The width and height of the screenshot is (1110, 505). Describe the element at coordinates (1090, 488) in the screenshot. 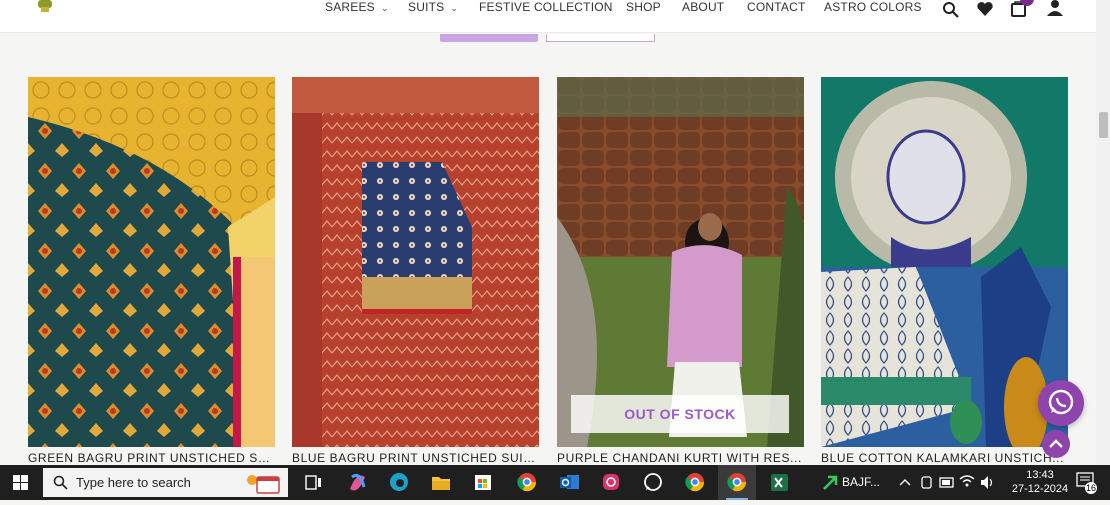

I see `notification-count: 16` at that location.